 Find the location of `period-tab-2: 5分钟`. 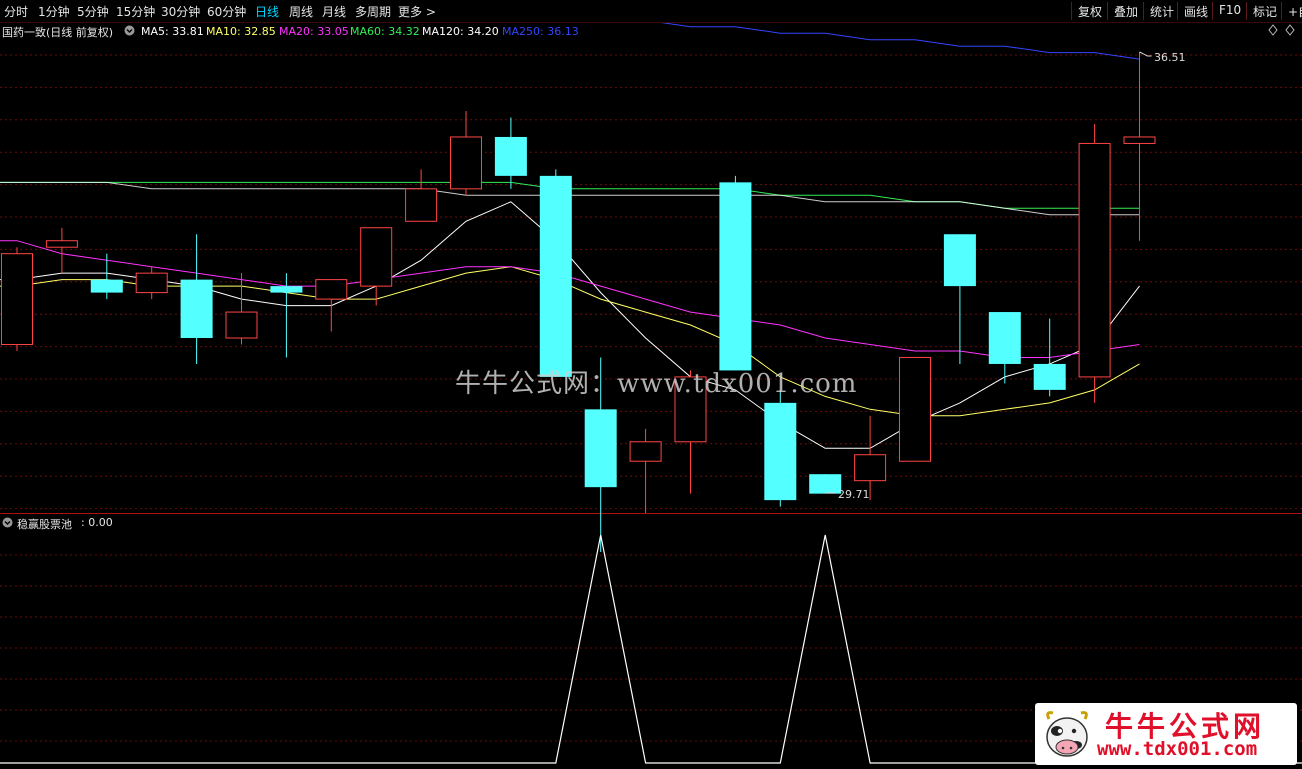

period-tab-2: 5分钟 is located at coordinates (93, 11).